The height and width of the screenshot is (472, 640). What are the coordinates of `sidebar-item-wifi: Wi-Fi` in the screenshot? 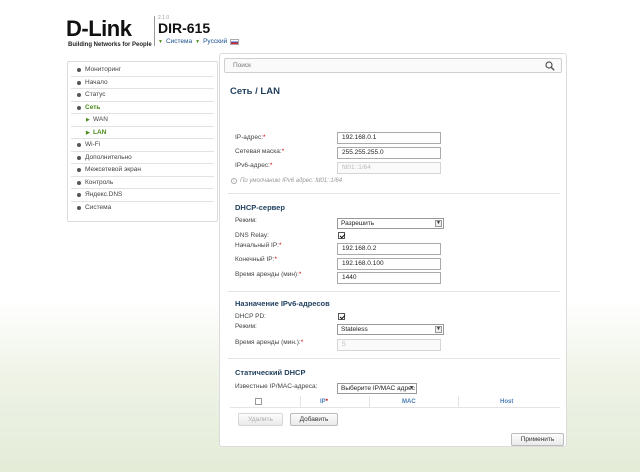 It's located at (142, 145).